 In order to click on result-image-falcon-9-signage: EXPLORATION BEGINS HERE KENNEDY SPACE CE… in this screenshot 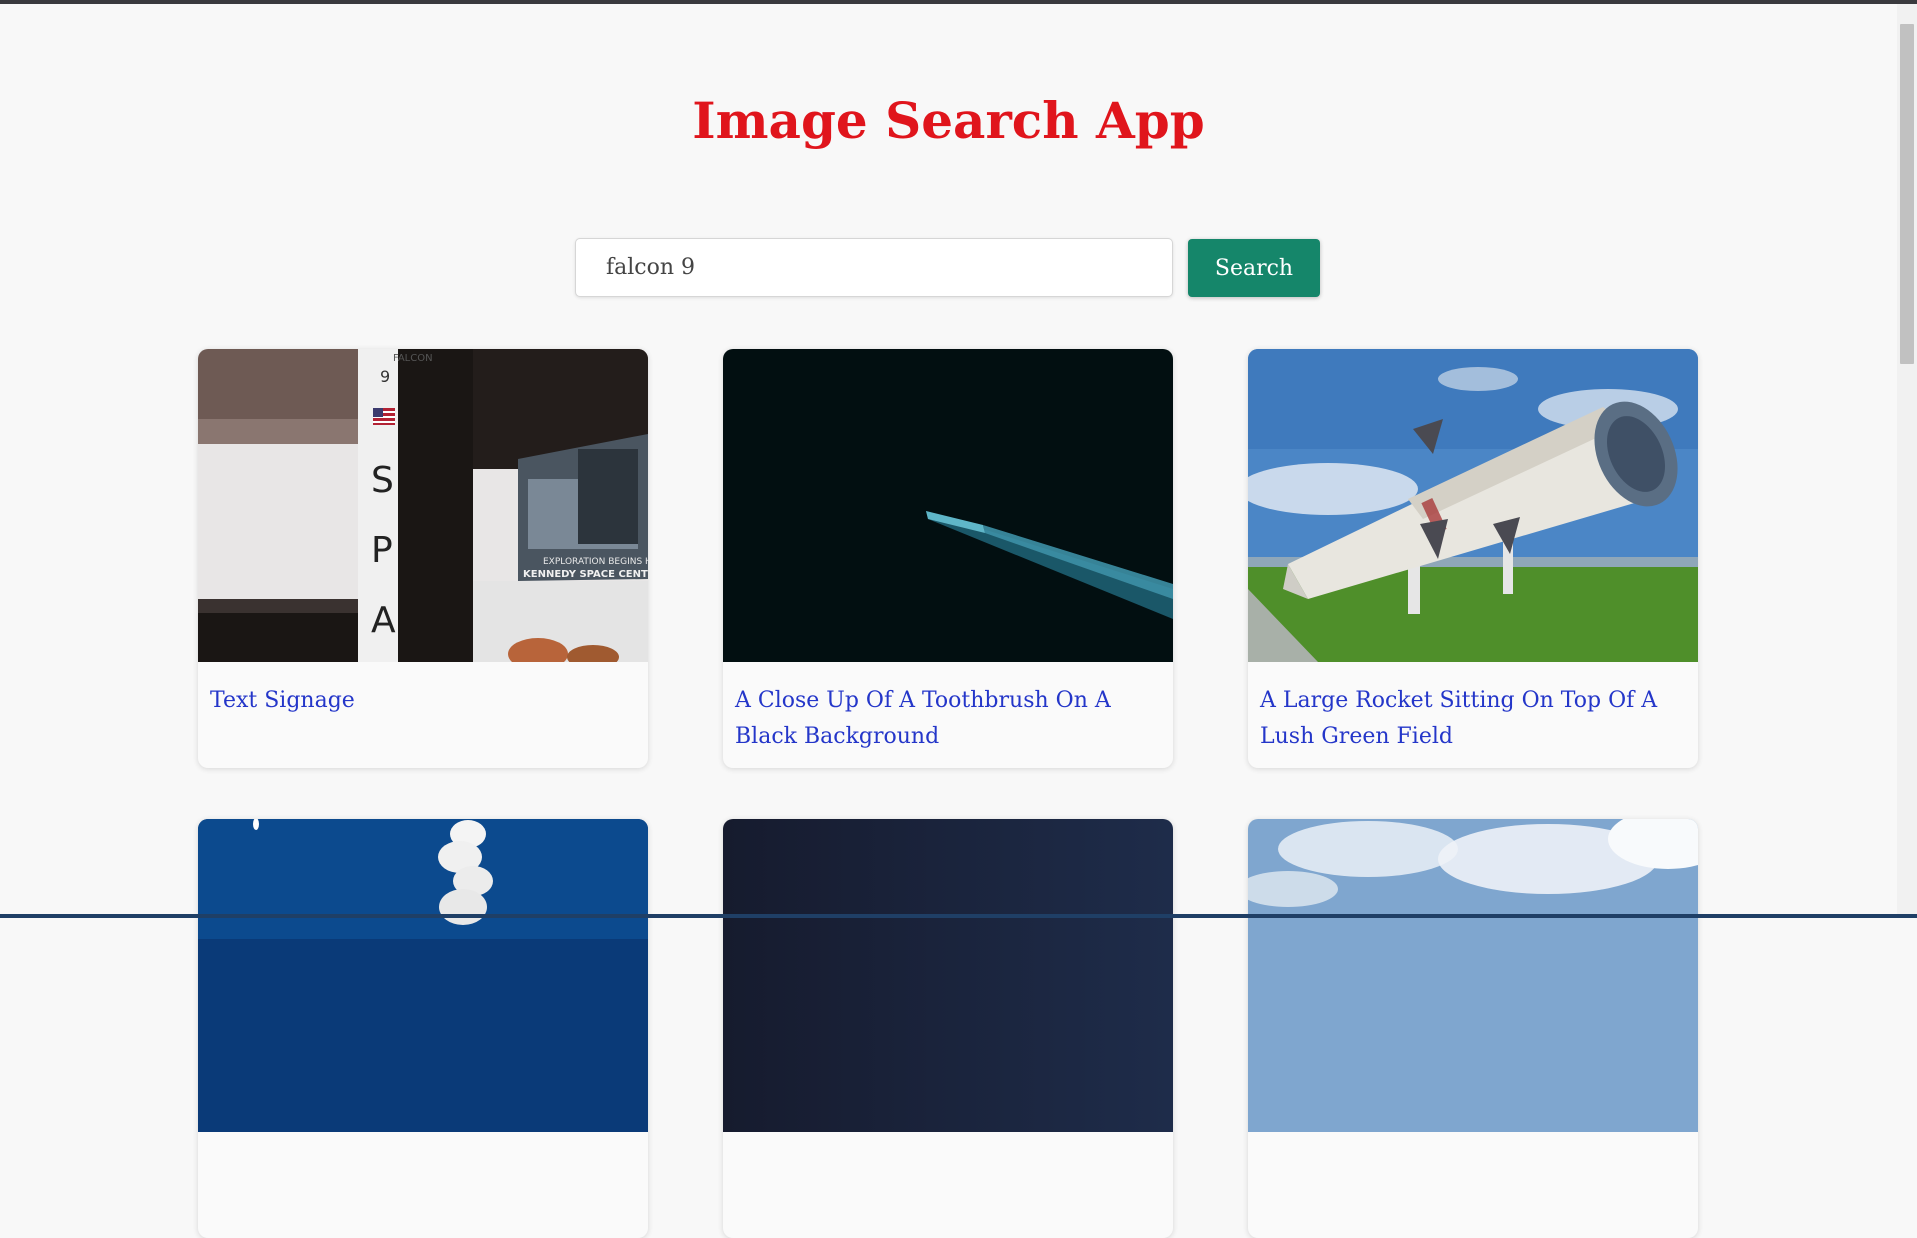, I will do `click(423, 505)`.